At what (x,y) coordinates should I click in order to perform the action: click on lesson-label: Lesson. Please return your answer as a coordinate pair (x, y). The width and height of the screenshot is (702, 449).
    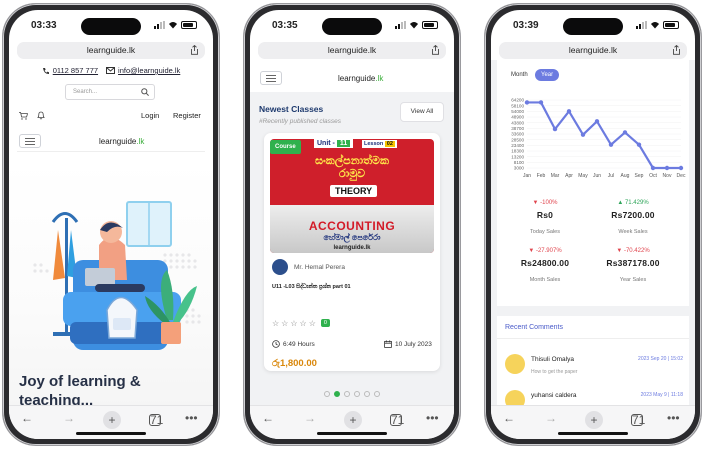
    Looking at the image, I should click on (374, 144).